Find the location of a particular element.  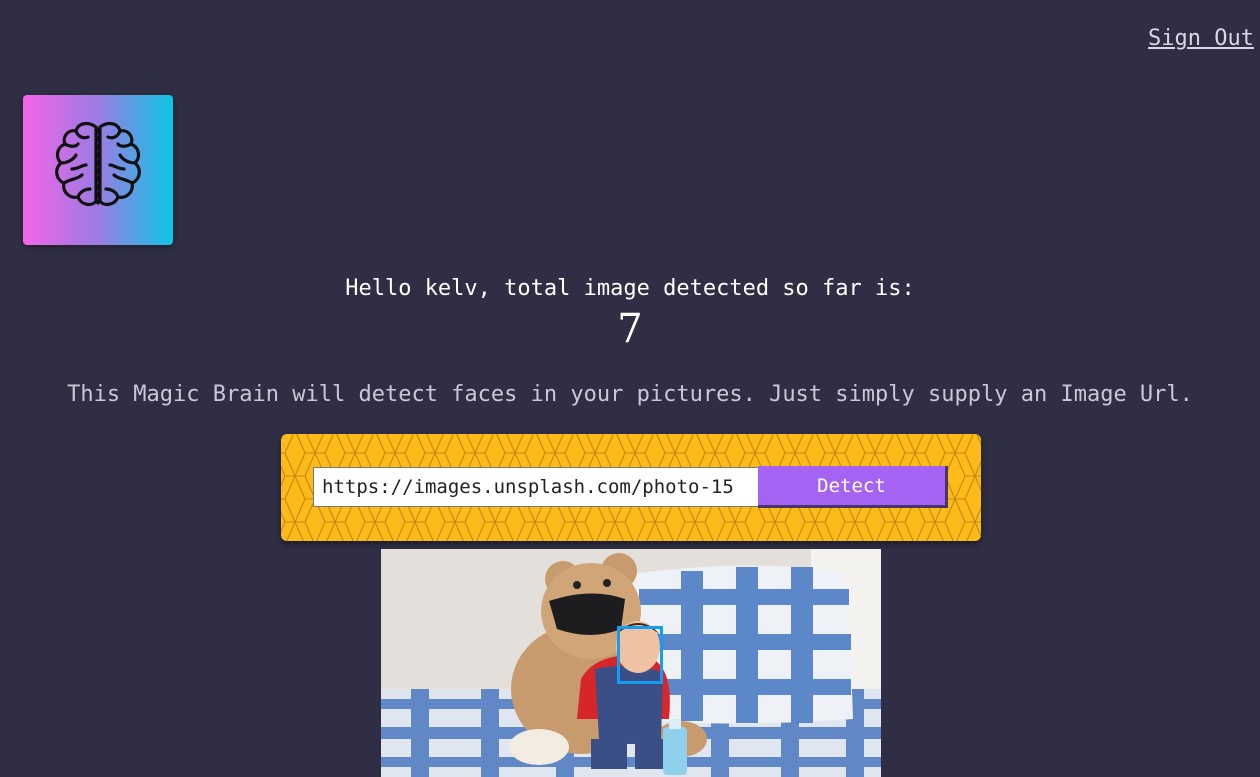

brain-icon is located at coordinates (98, 164).